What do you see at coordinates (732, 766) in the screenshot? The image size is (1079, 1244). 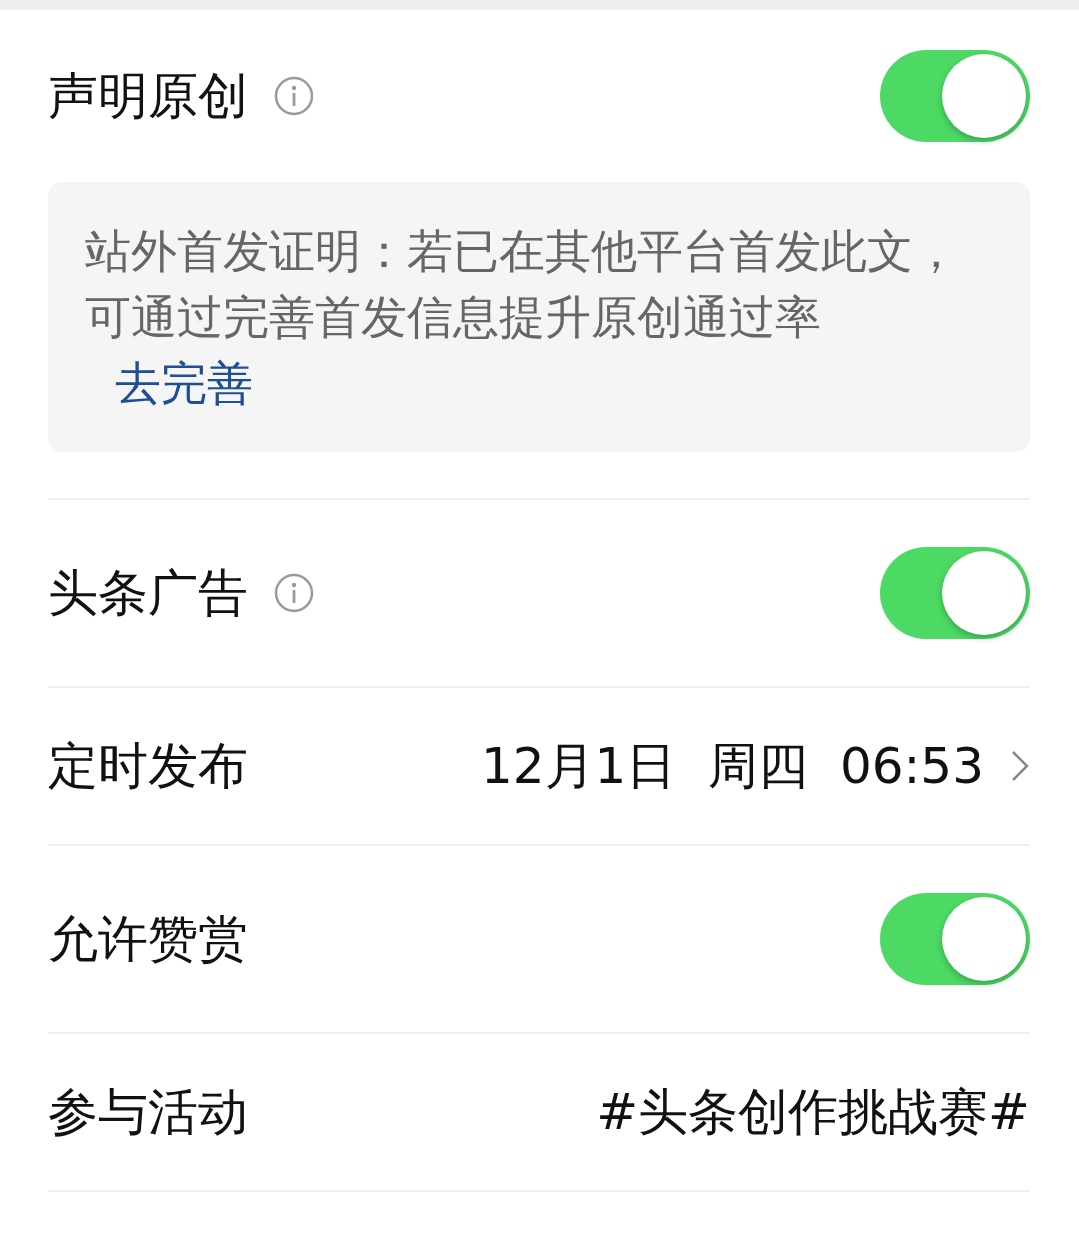 I see `setting-value: 12月1日 周四 06:53` at bounding box center [732, 766].